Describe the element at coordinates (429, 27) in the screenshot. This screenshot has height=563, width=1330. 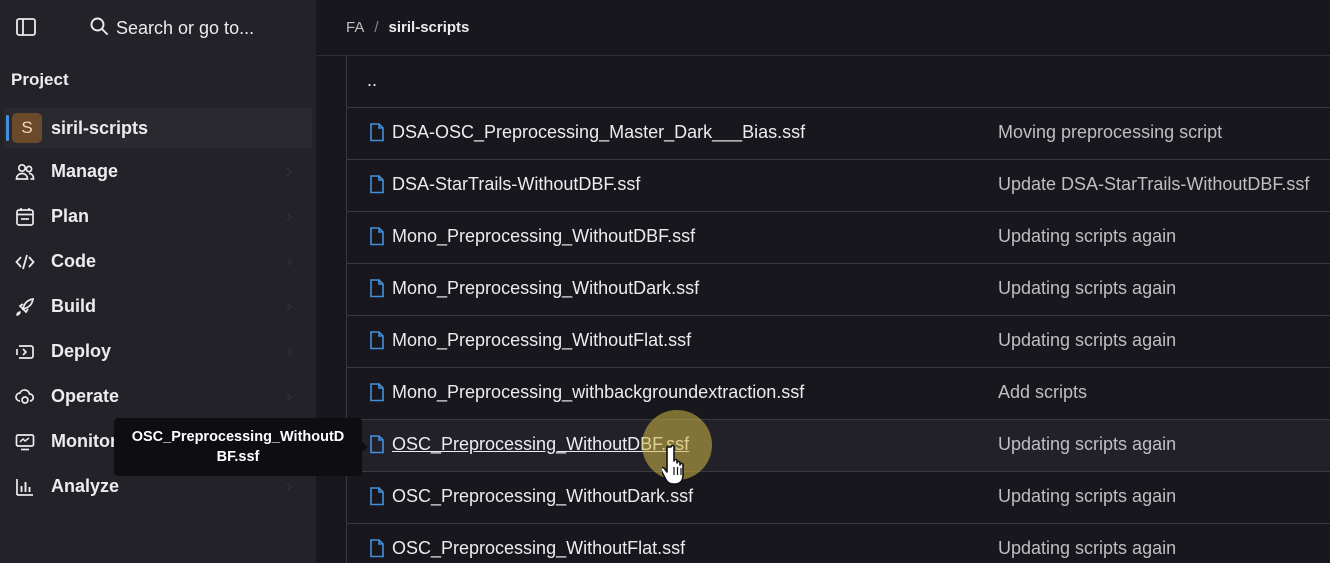
I see `breadcrumb-current-link: siril-scripts` at that location.